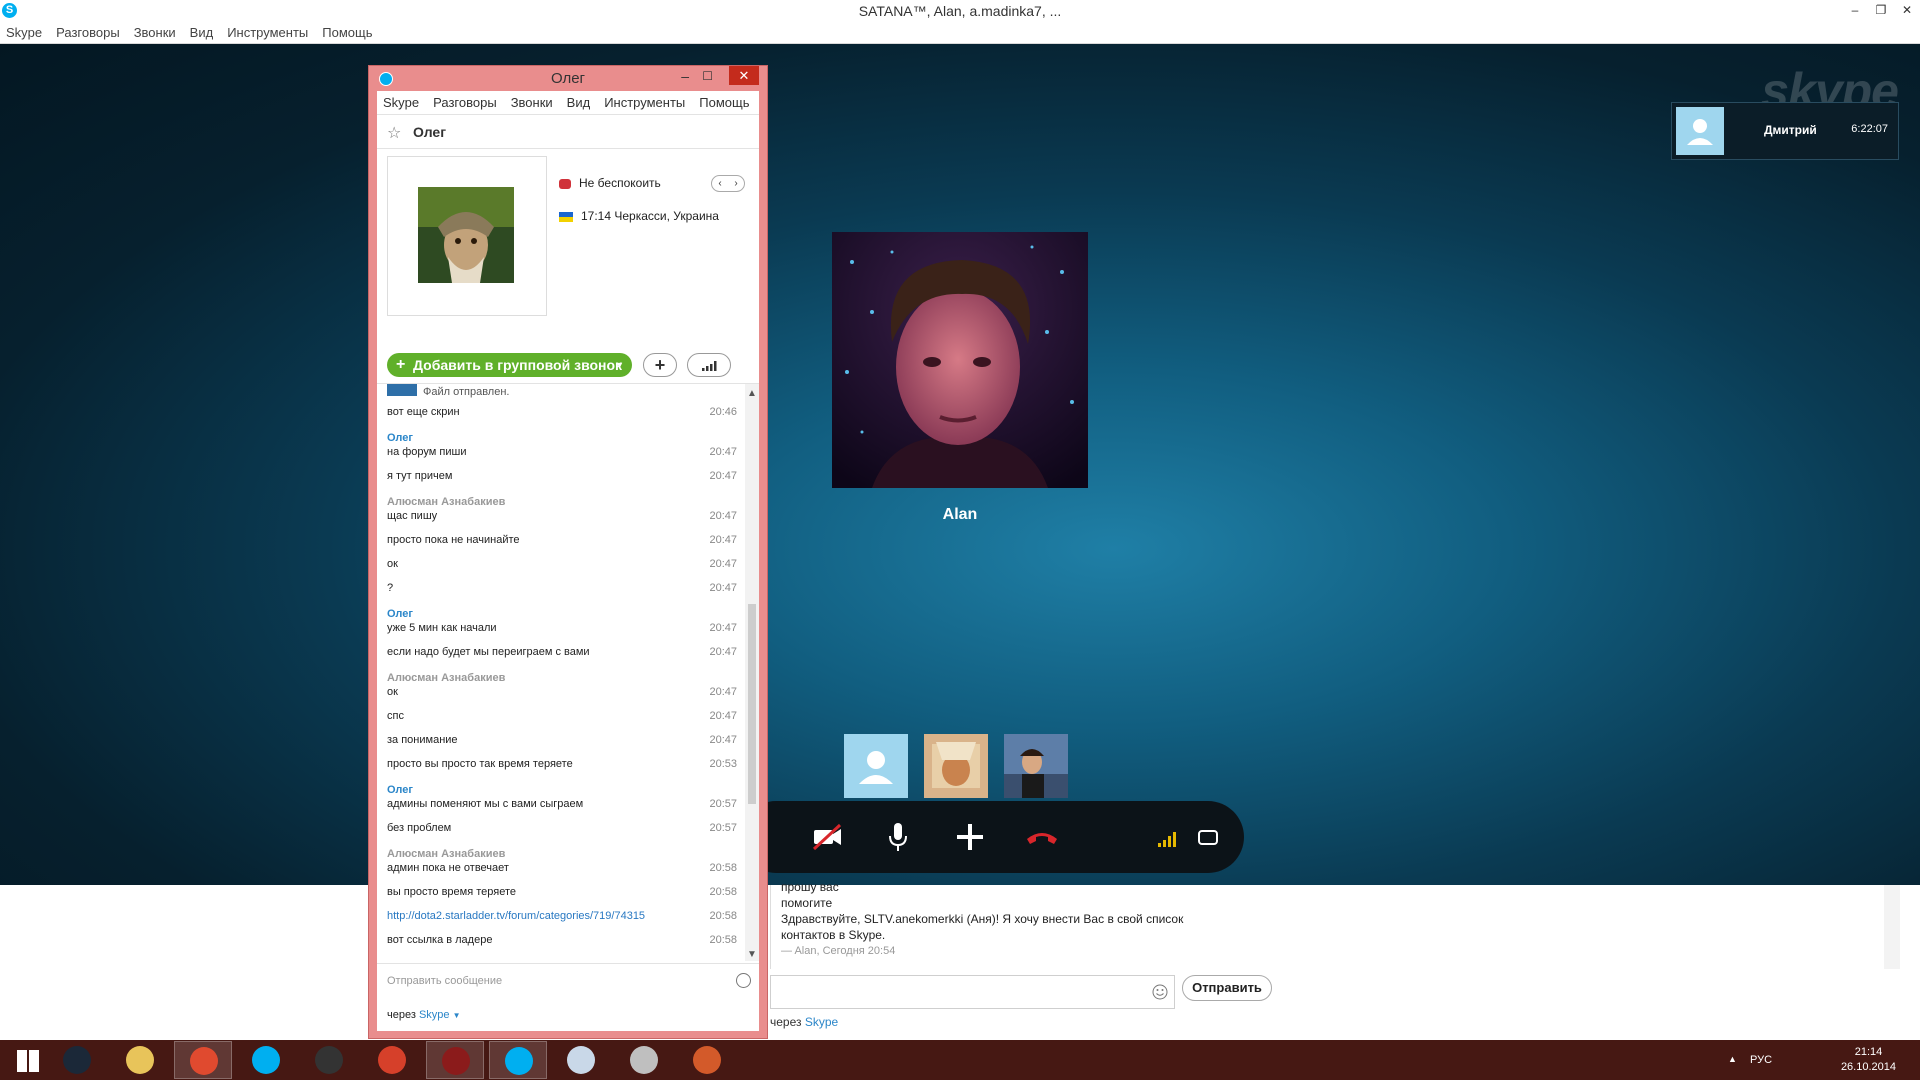 This screenshot has width=1920, height=1080. I want to click on taskbar-dota-2-button, so click(455, 1060).